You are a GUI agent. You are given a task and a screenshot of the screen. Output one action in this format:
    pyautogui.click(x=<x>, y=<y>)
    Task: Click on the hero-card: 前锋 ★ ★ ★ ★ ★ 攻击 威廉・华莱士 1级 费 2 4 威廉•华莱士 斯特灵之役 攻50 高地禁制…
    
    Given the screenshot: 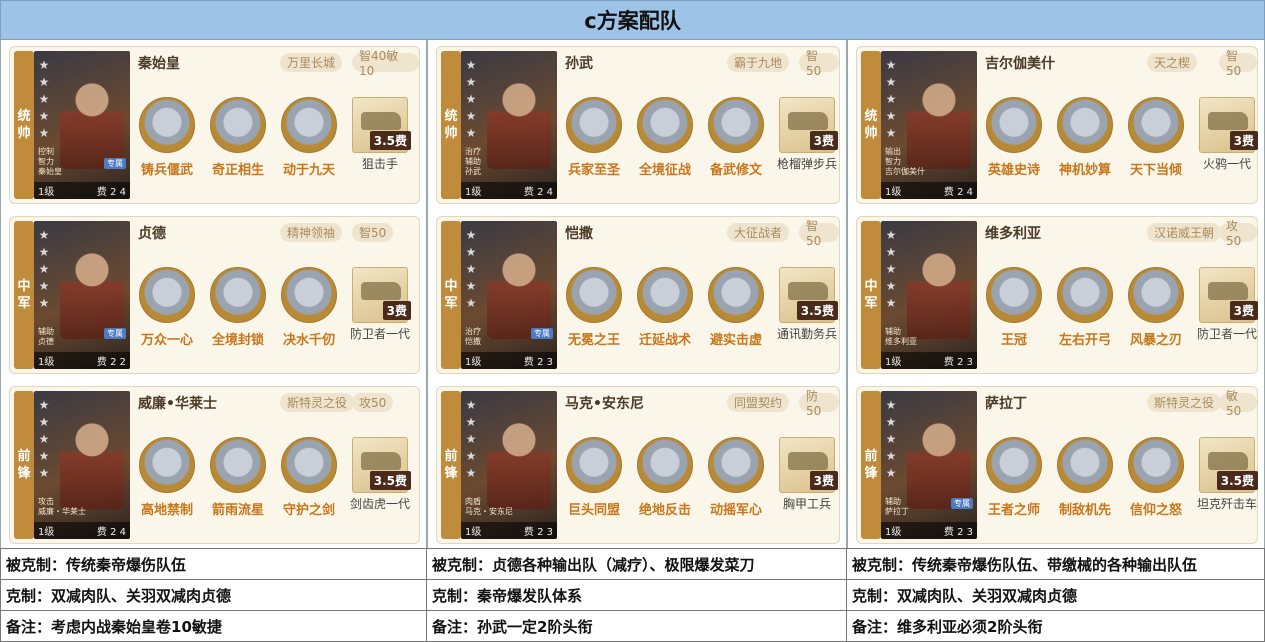 What is the action you would take?
    pyautogui.click(x=214, y=465)
    